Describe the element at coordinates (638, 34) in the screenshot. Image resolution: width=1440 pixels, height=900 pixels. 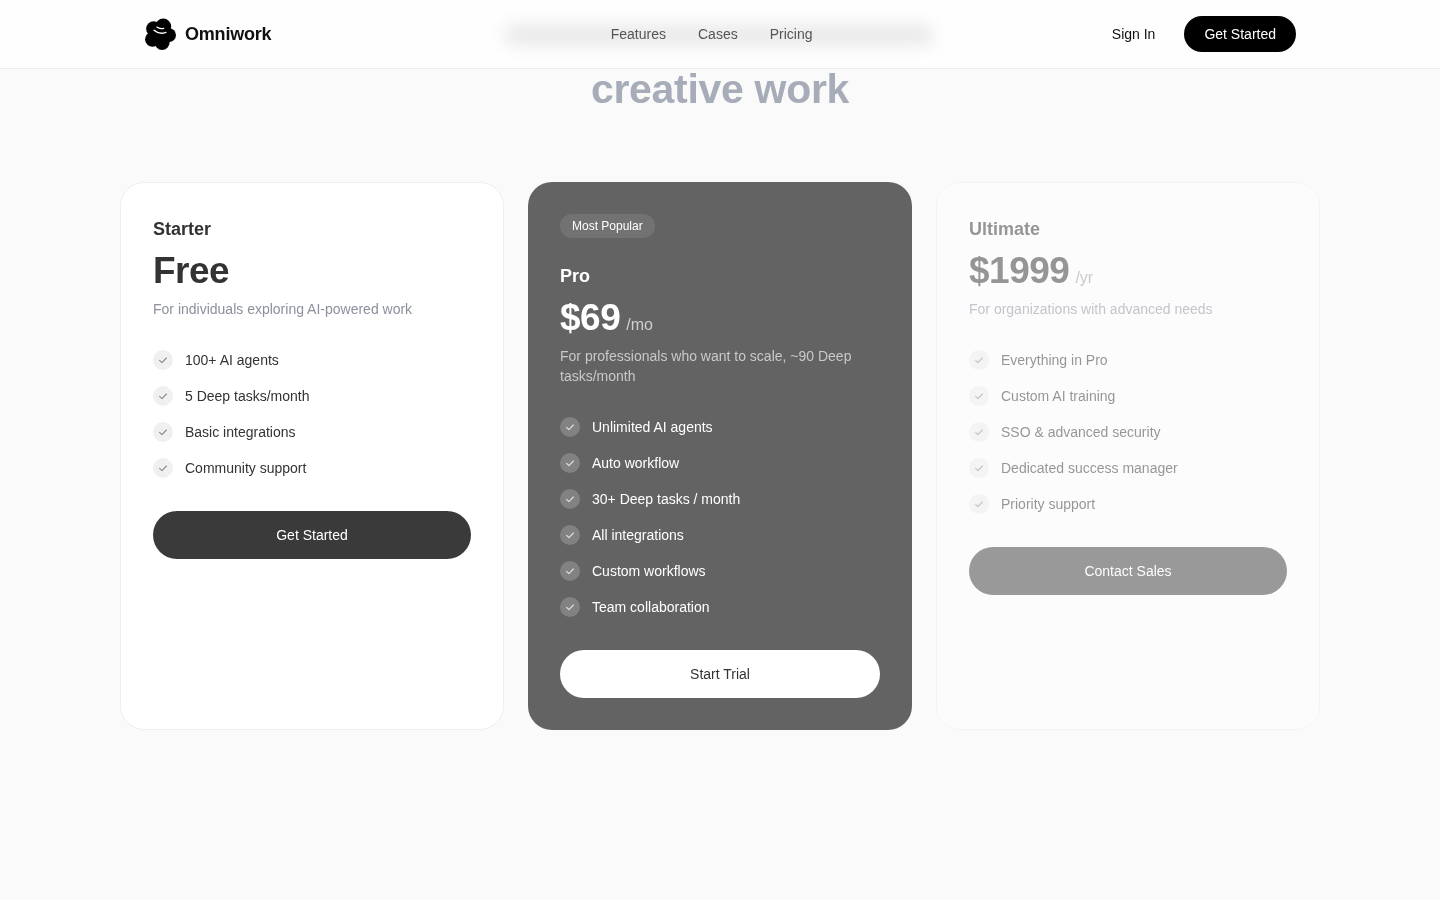
I see `nav-link: Features` at that location.